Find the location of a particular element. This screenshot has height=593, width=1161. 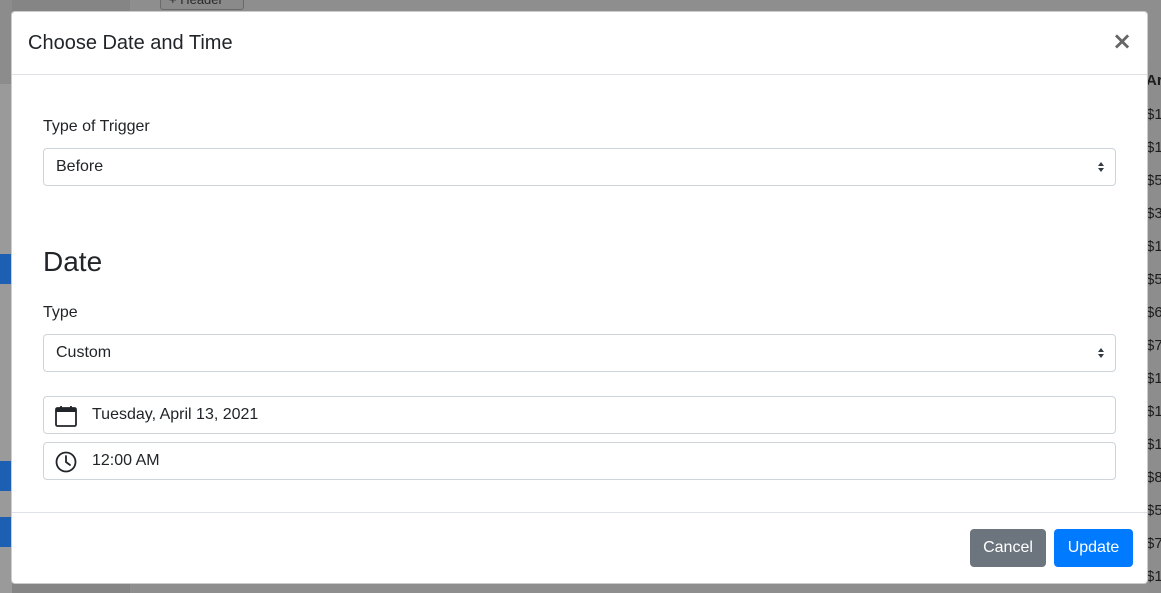

cancel-button: Cancel is located at coordinates (1008, 548).